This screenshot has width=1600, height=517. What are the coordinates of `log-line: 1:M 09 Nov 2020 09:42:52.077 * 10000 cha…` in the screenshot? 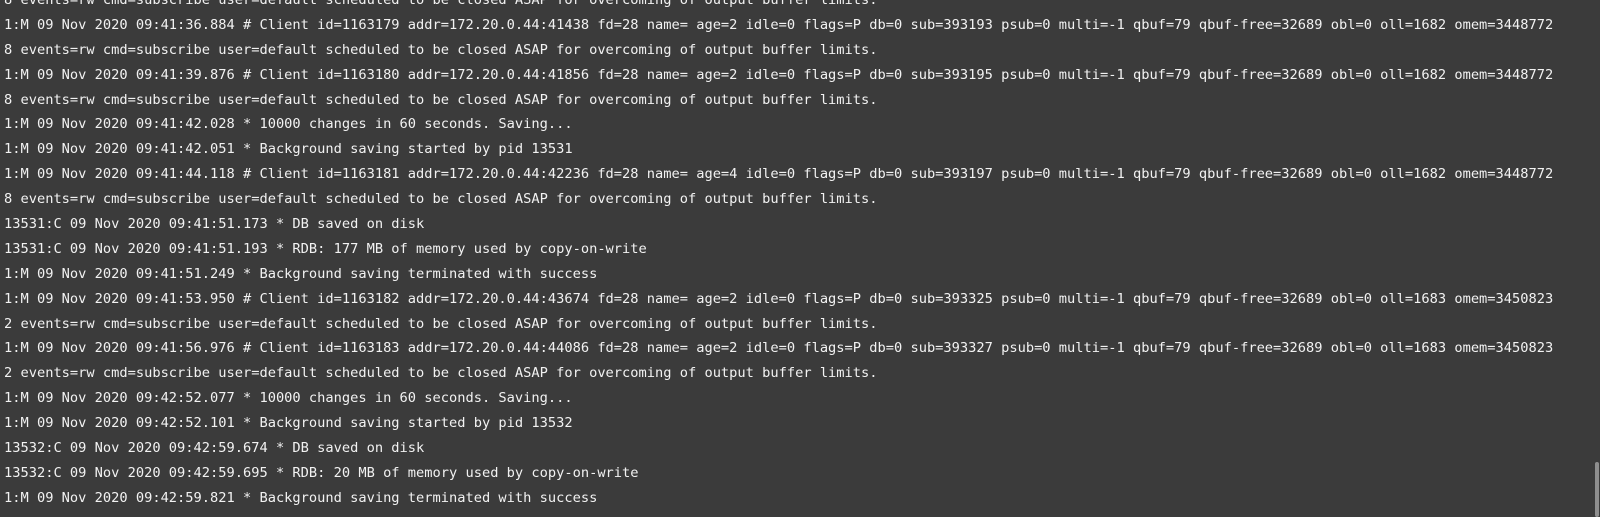 It's located at (288, 398).